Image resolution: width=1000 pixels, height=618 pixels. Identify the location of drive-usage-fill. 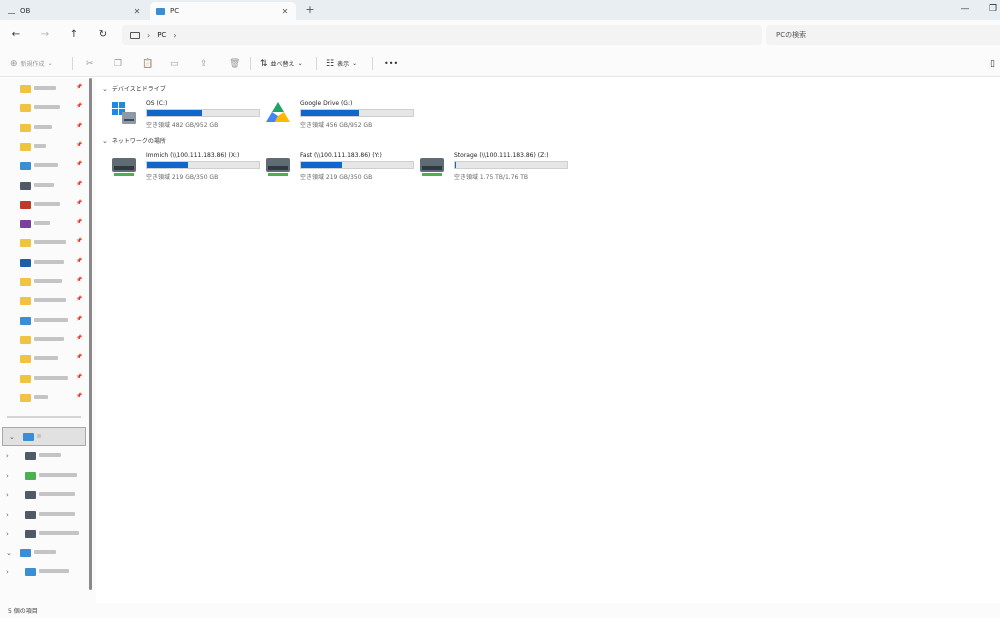
(456, 165).